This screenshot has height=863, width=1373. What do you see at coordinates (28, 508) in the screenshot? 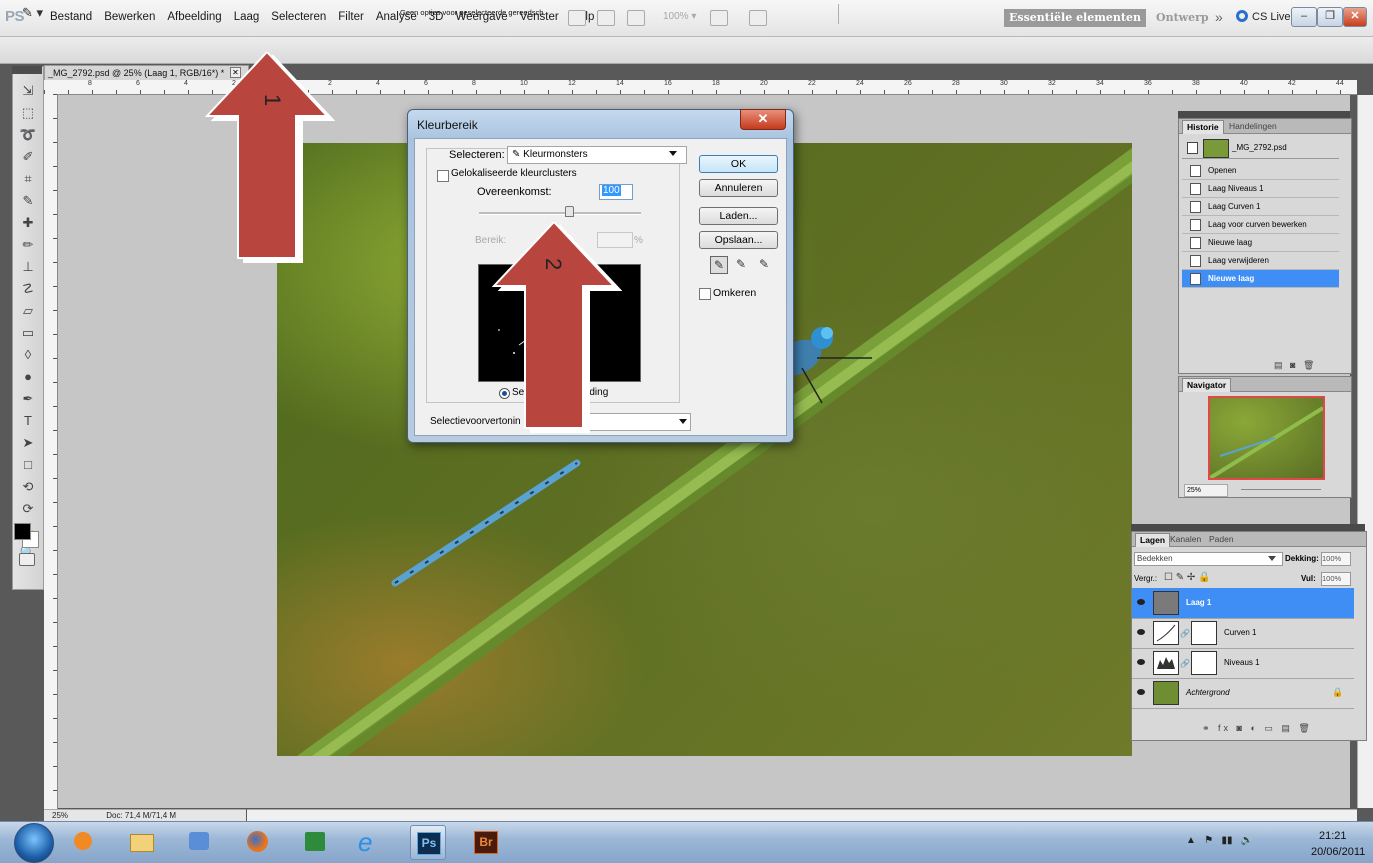
I see `3d-orbit-tool-icon: ⟳` at bounding box center [28, 508].